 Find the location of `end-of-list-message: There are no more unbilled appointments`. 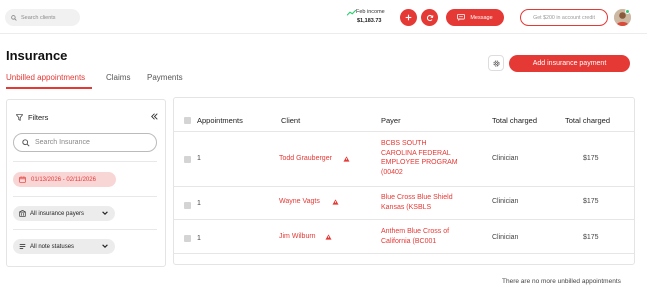

end-of-list-message: There are no more unbilled appointments is located at coordinates (561, 281).